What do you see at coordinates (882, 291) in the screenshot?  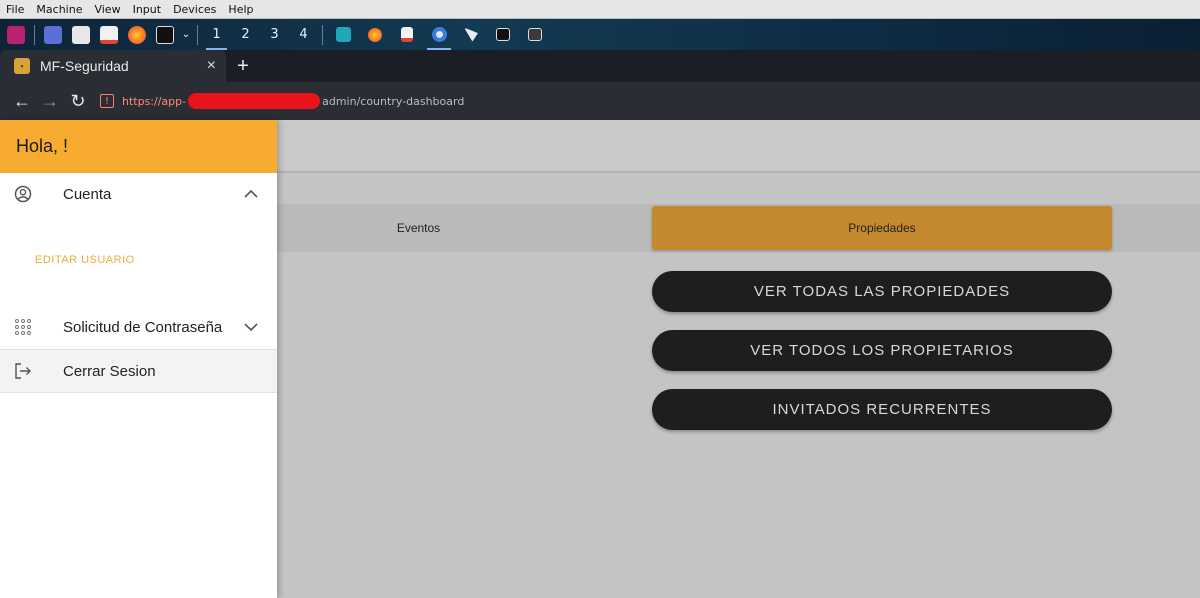 I see `view-all-properties-button: VER TODAS LAS PROPIEDADES` at bounding box center [882, 291].